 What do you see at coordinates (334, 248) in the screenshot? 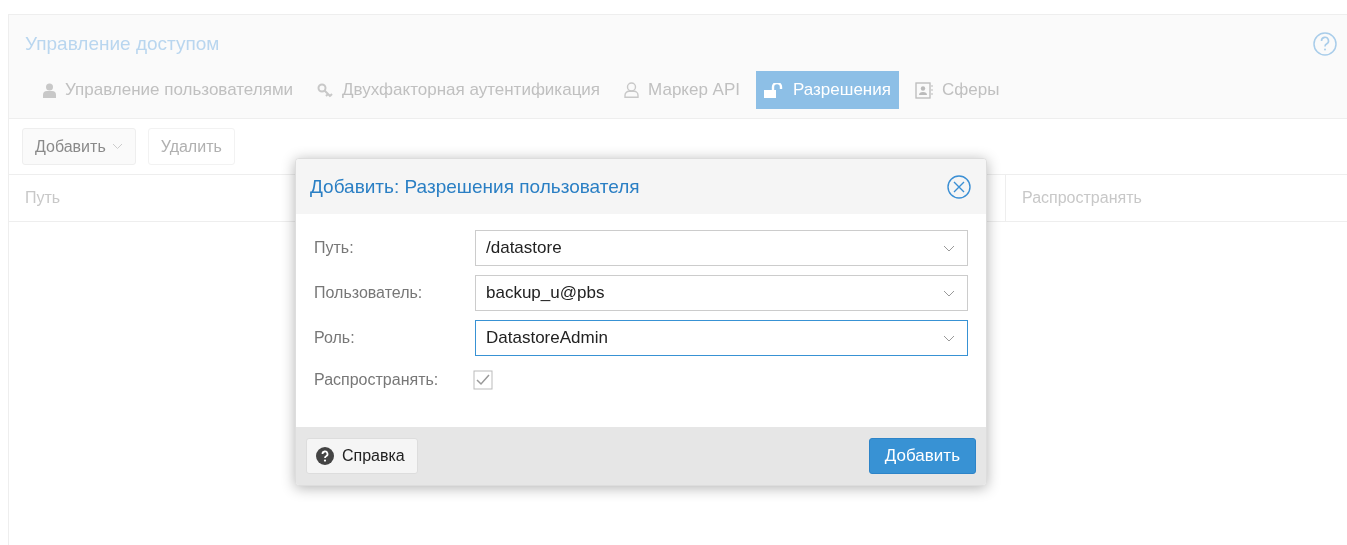
I see `field-label: Путь:` at bounding box center [334, 248].